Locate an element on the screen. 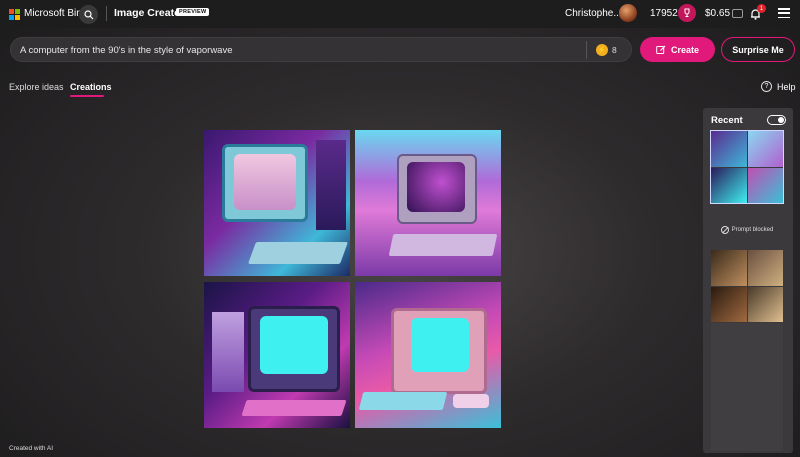 The height and width of the screenshot is (457, 800). search-icon is located at coordinates (88, 14).